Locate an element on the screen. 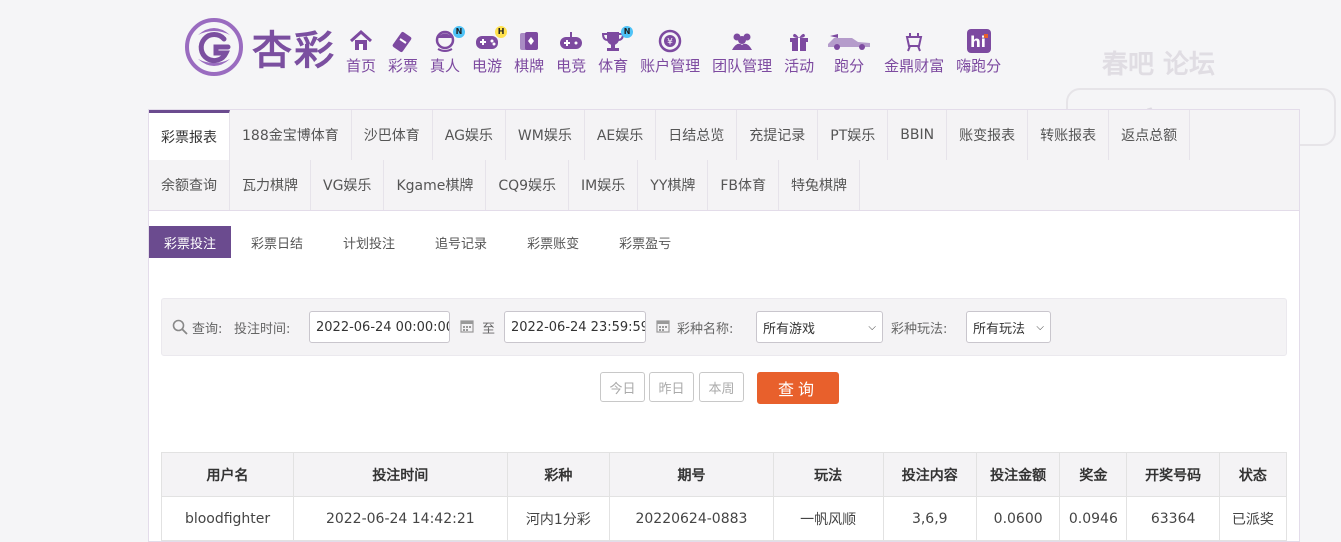 This screenshot has width=1341, height=542. tab-tetu: 特兔棋牌 is located at coordinates (820, 185).